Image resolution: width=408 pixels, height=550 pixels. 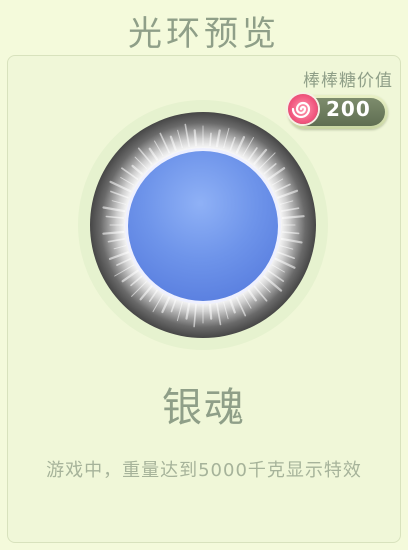 I want to click on halo-description: 游戏中，重量达到5000千克显示特效, so click(x=204, y=470).